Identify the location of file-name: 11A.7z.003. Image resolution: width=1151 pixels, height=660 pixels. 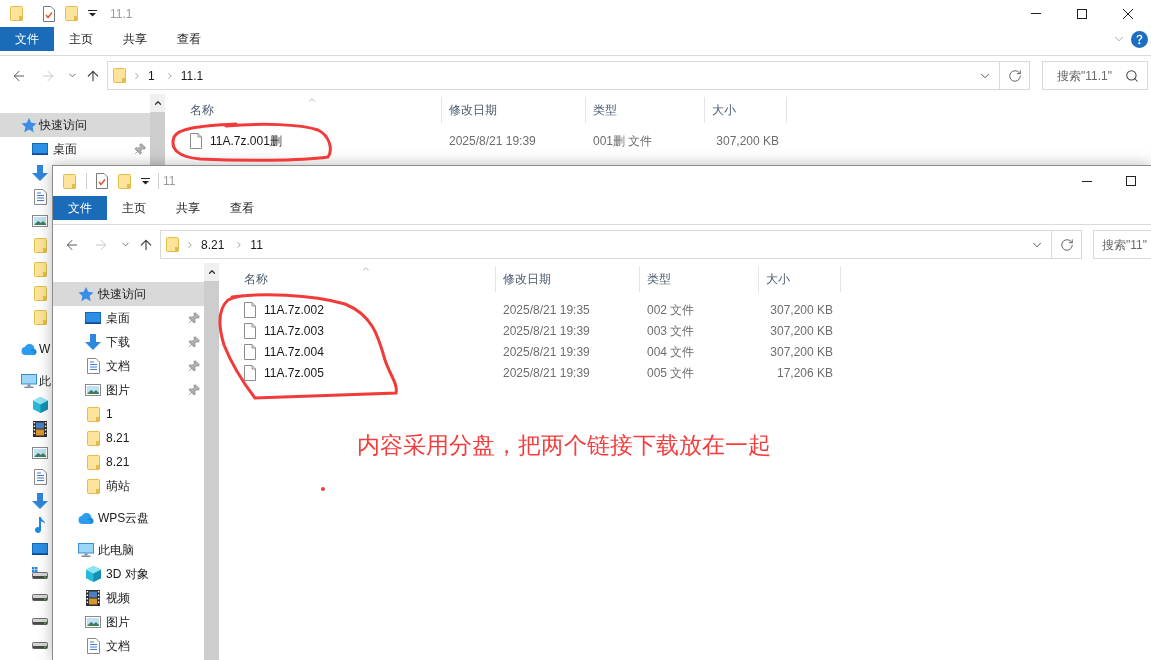
(294, 330).